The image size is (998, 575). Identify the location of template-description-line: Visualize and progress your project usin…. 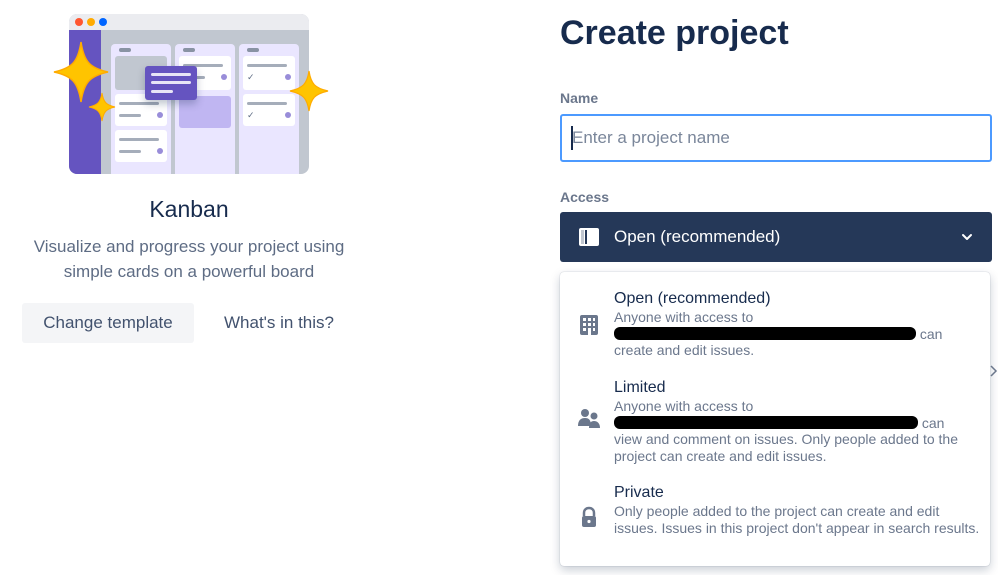
(189, 246).